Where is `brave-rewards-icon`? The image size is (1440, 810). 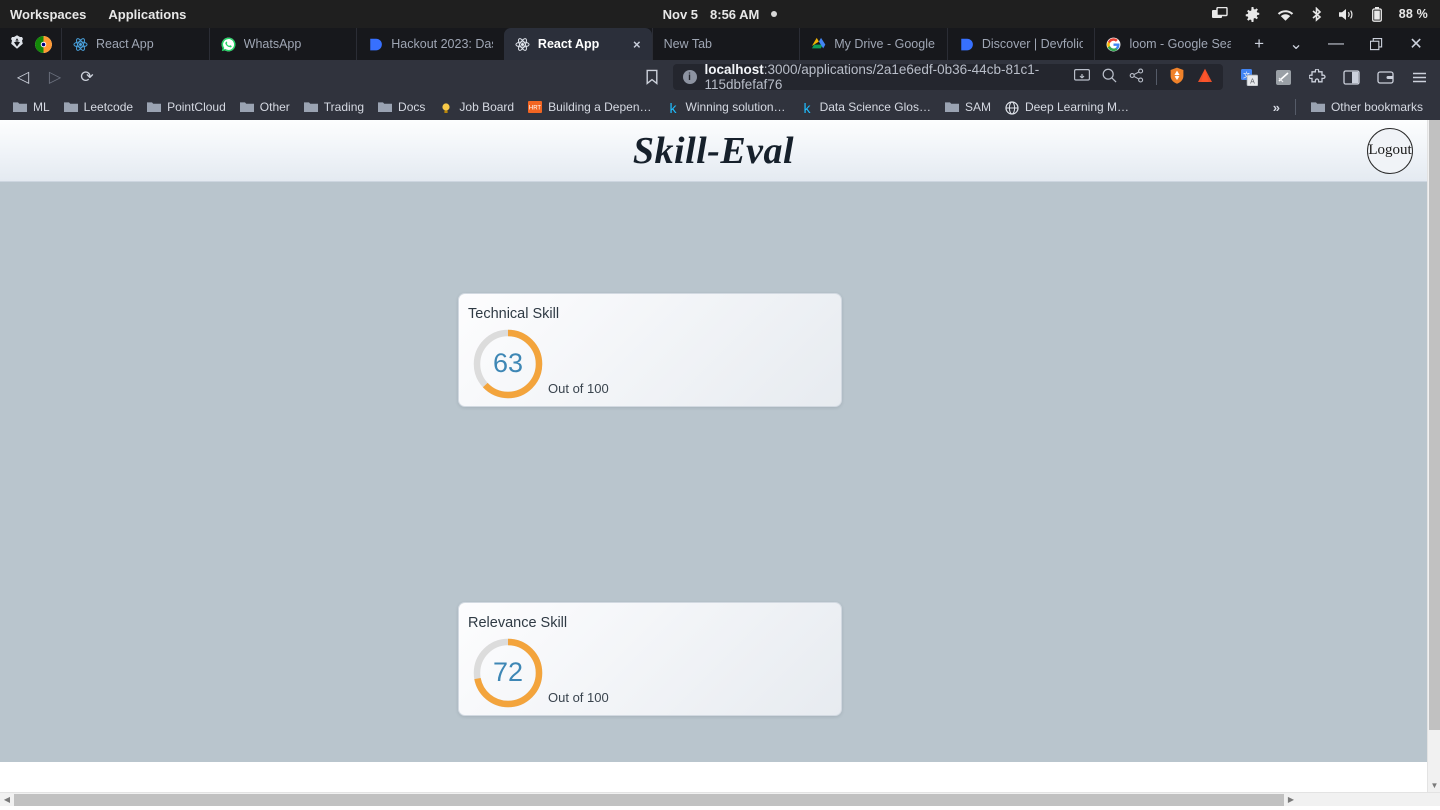
brave-rewards-icon is located at coordinates (1205, 77).